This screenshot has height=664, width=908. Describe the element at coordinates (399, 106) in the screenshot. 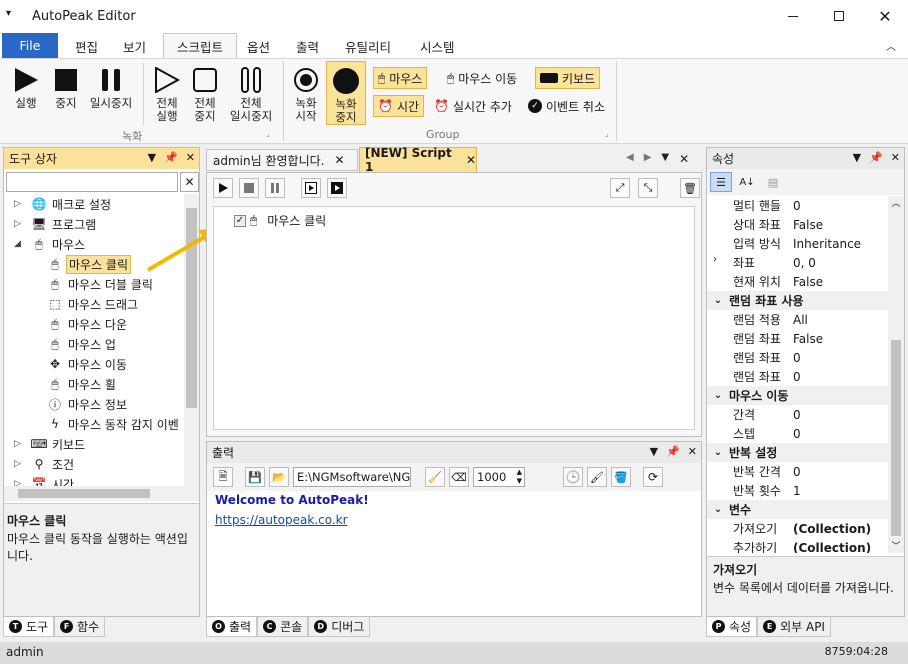

I see `time-toggle: ⏰ 시간` at that location.